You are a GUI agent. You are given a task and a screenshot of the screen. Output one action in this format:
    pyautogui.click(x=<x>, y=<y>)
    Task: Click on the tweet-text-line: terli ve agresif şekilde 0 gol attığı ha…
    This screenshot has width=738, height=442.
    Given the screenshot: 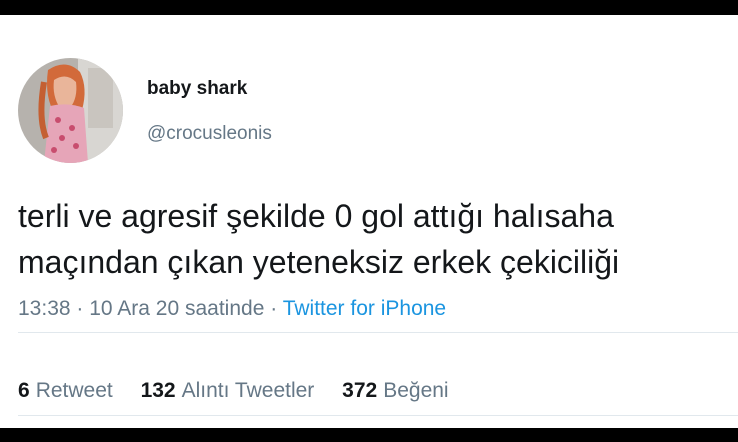 What is the action you would take?
    pyautogui.click(x=316, y=216)
    